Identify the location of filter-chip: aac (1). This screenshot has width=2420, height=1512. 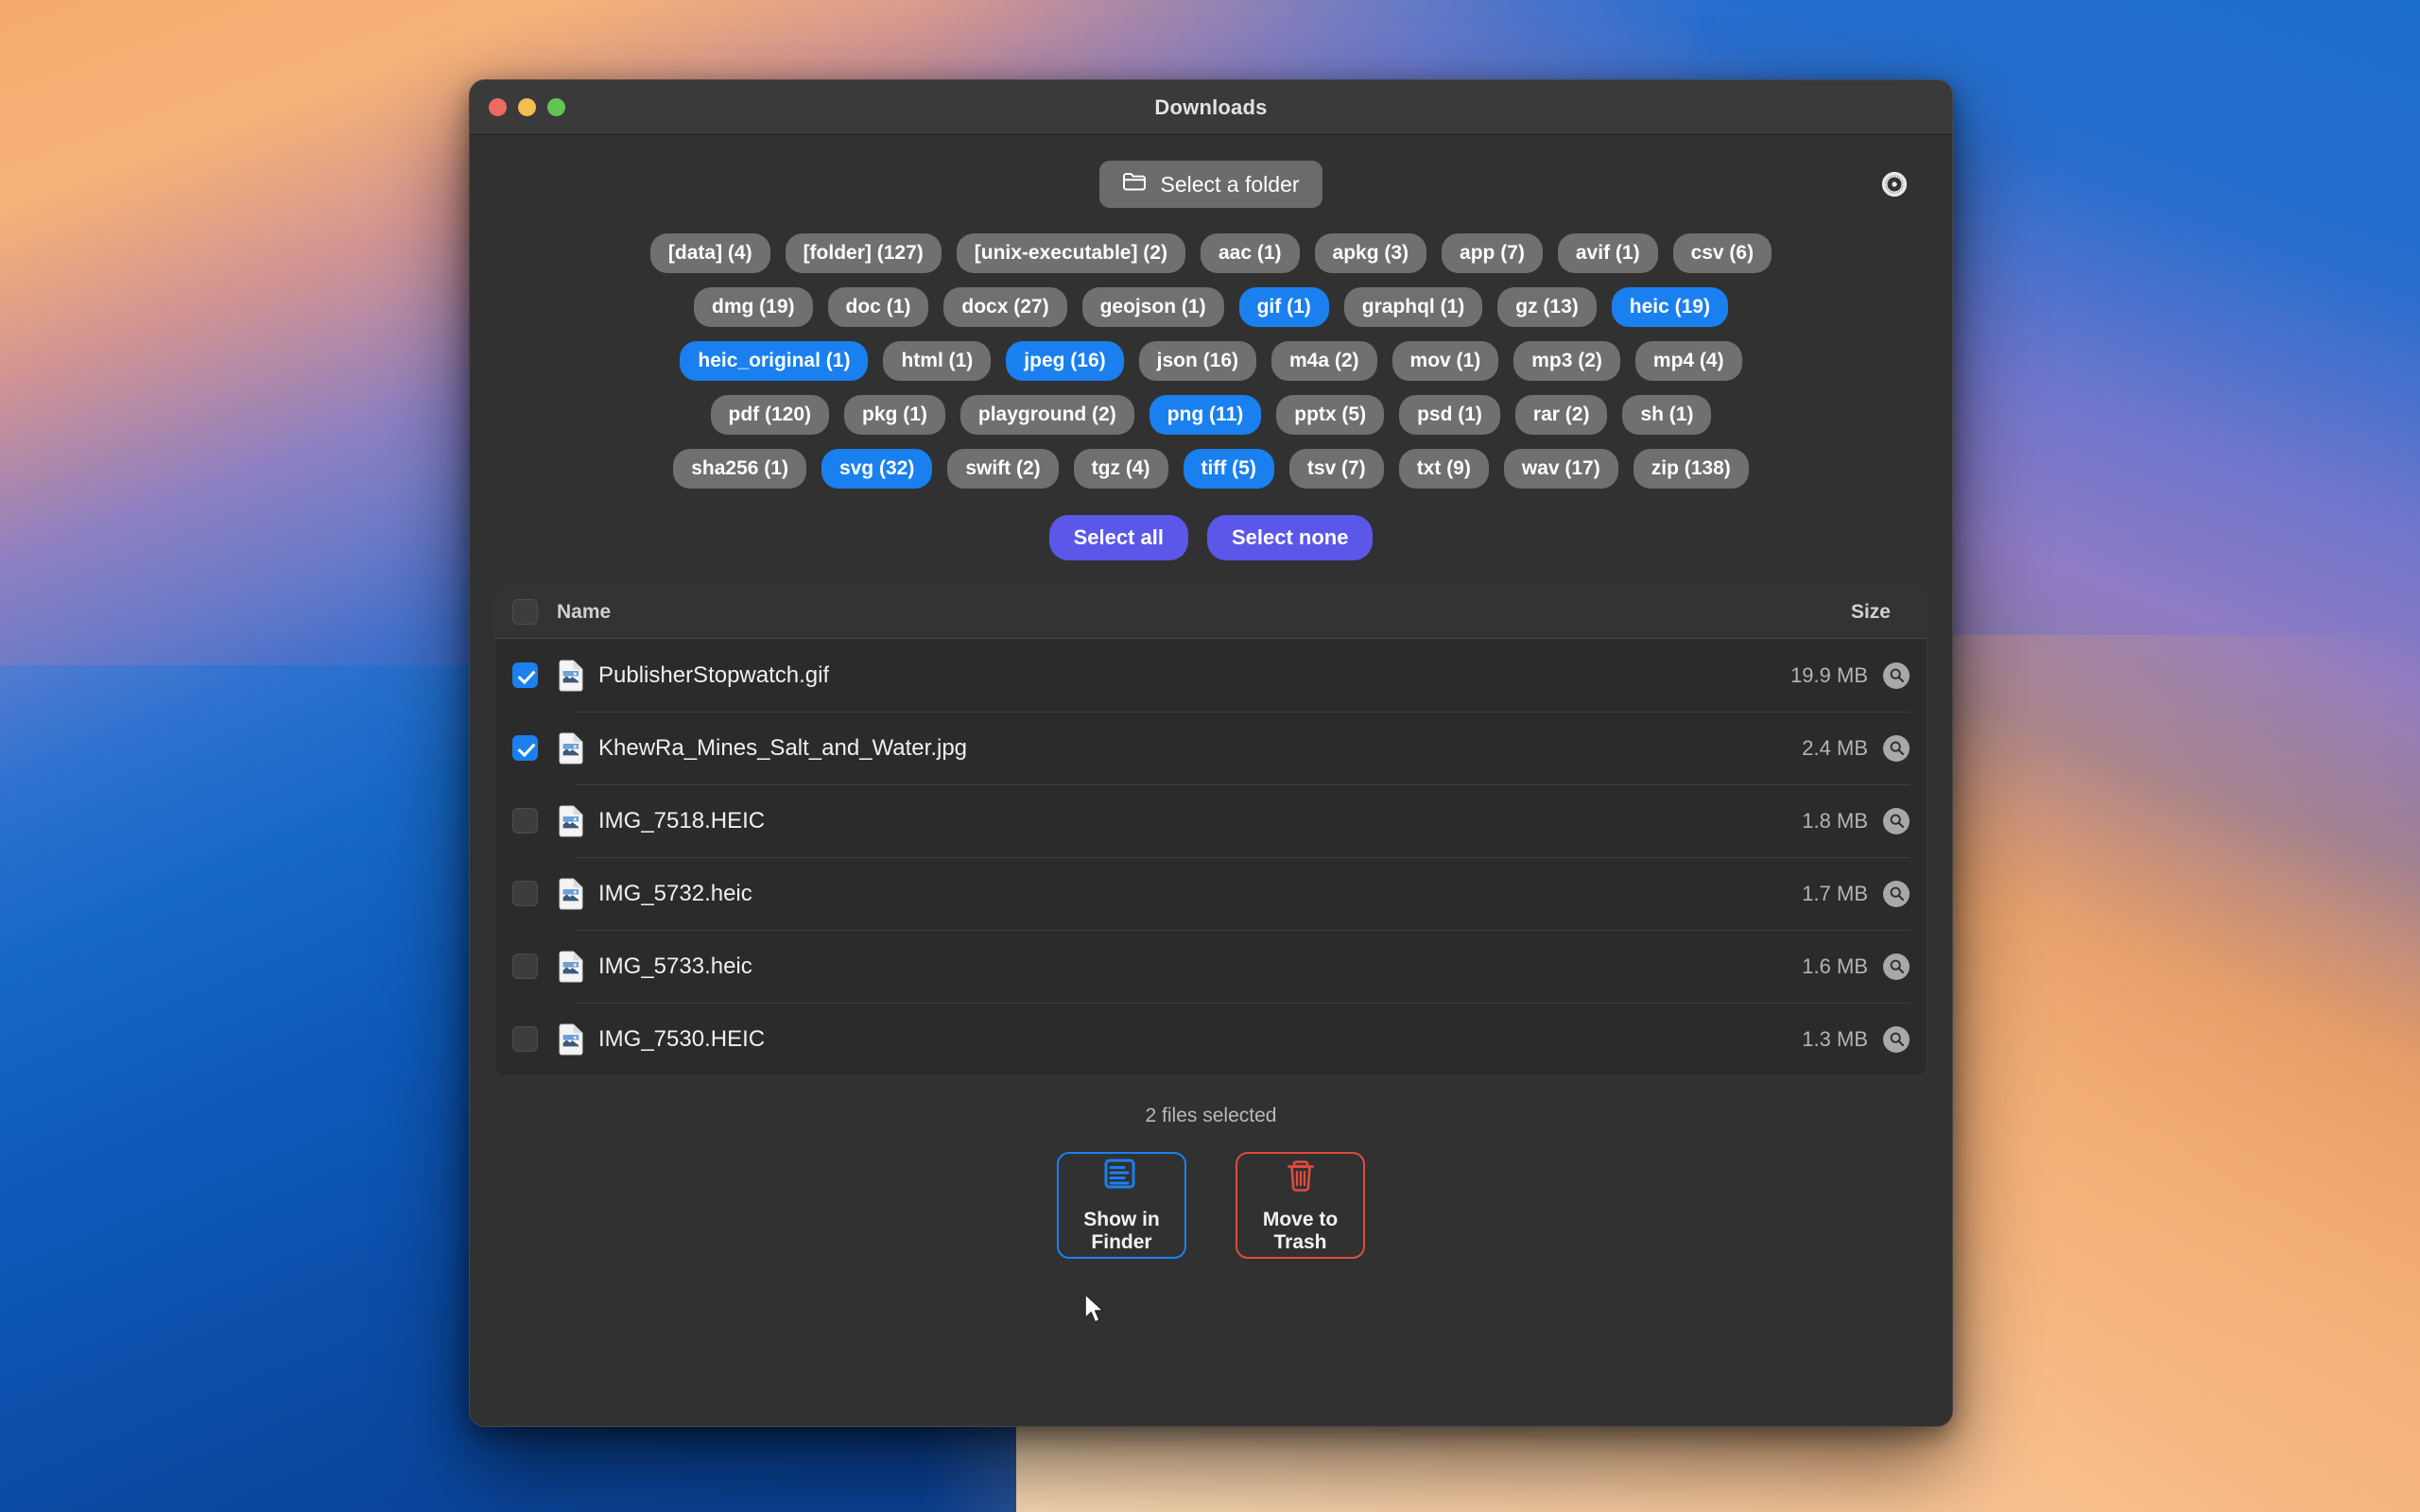
(1250, 253).